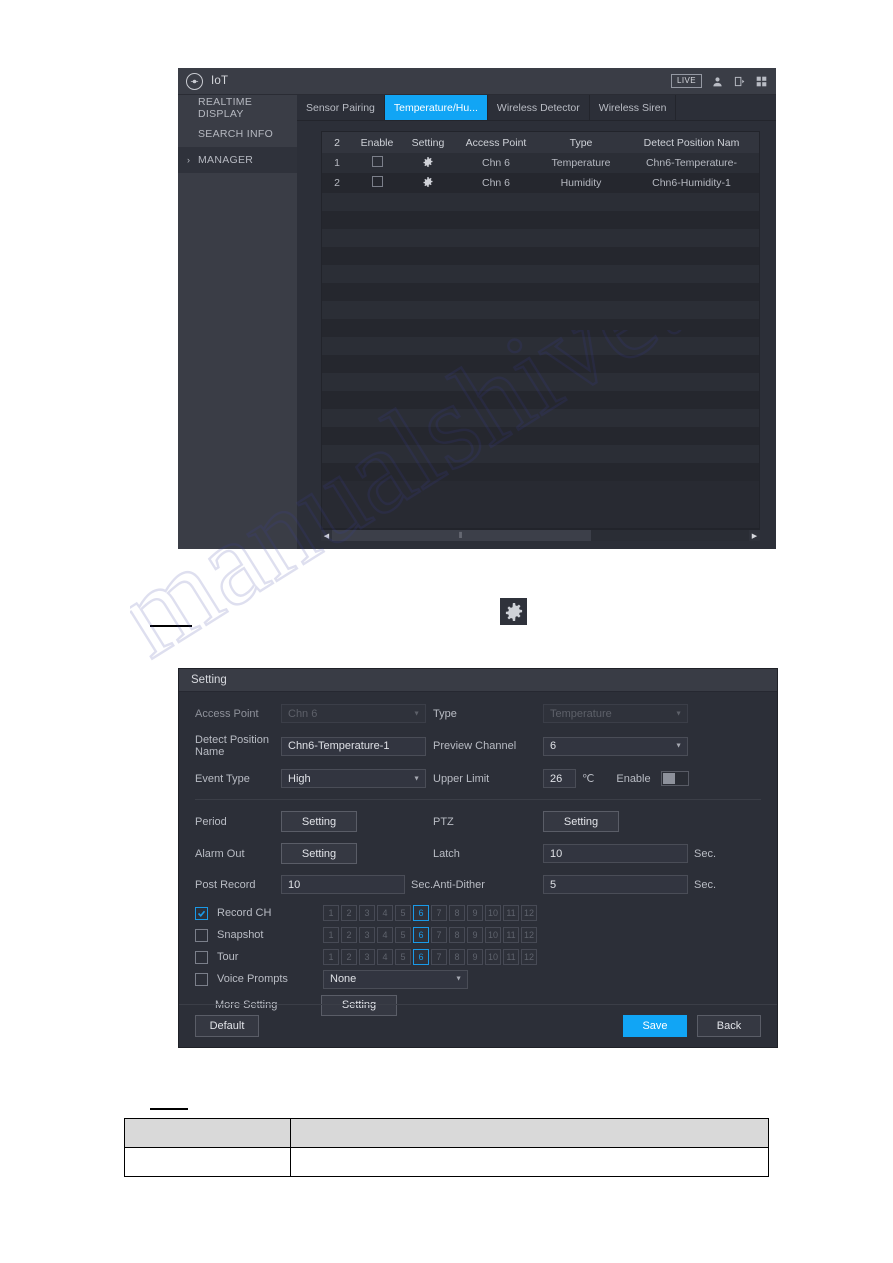  I want to click on latch-input: 10, so click(615, 853).